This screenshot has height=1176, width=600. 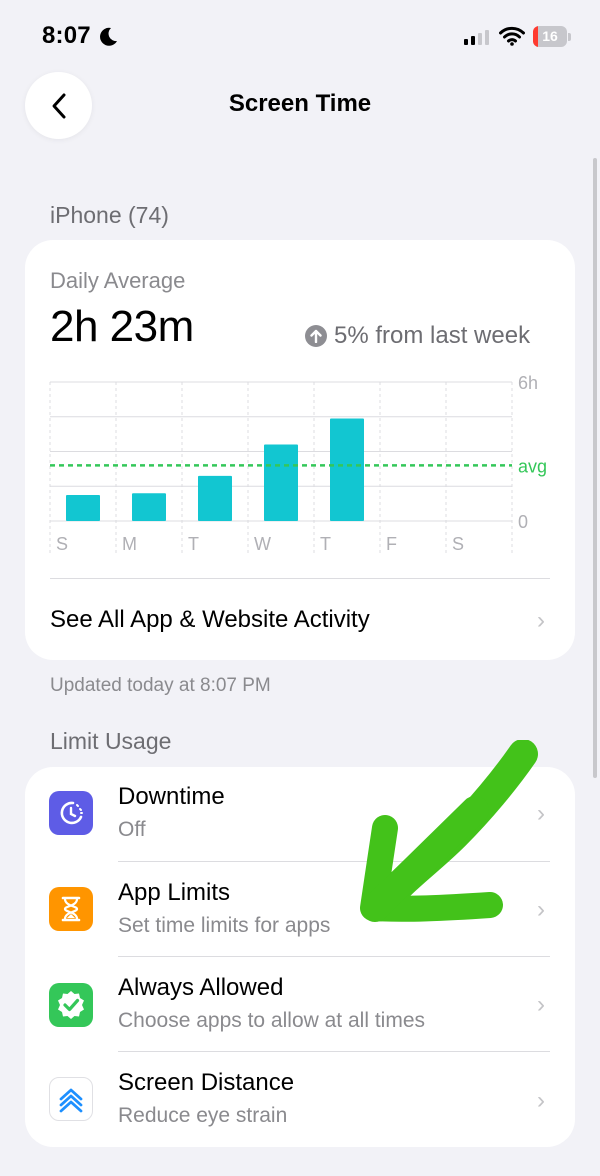 I want to click on downtime-moon-icon, so click(x=71, y=813).